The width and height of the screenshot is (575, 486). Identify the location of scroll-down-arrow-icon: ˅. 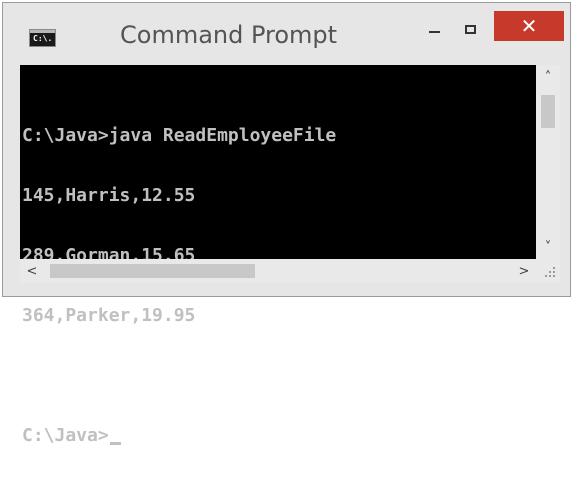
(548, 247).